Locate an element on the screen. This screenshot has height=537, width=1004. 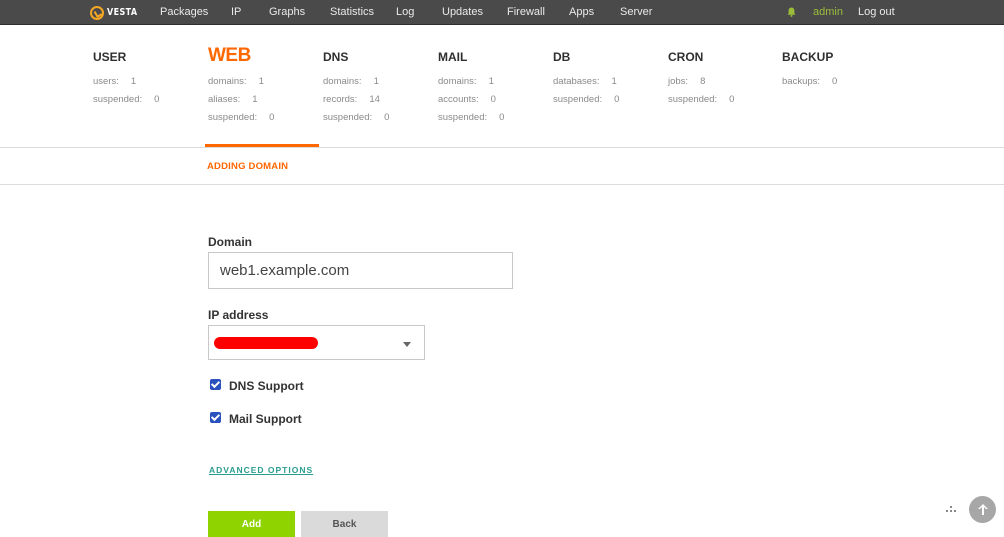
stat-title: CRON is located at coordinates (686, 57).